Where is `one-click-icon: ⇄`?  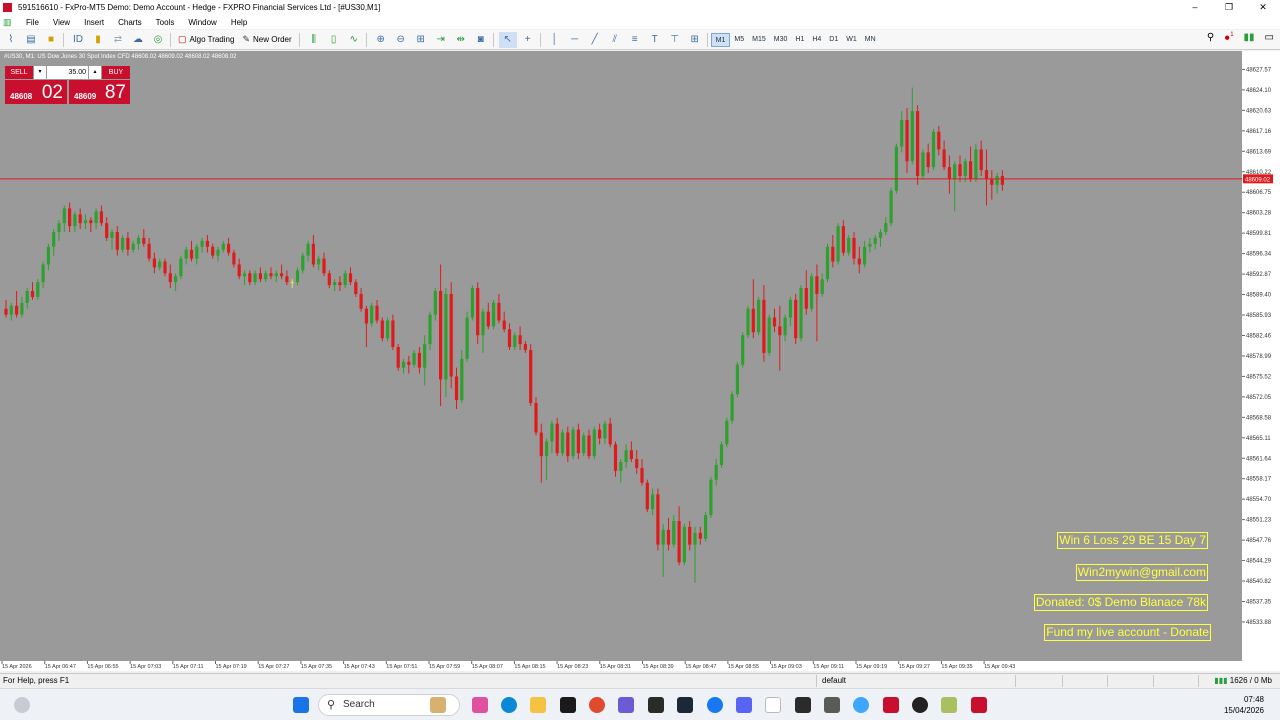
one-click-icon: ⇄ is located at coordinates (118, 40).